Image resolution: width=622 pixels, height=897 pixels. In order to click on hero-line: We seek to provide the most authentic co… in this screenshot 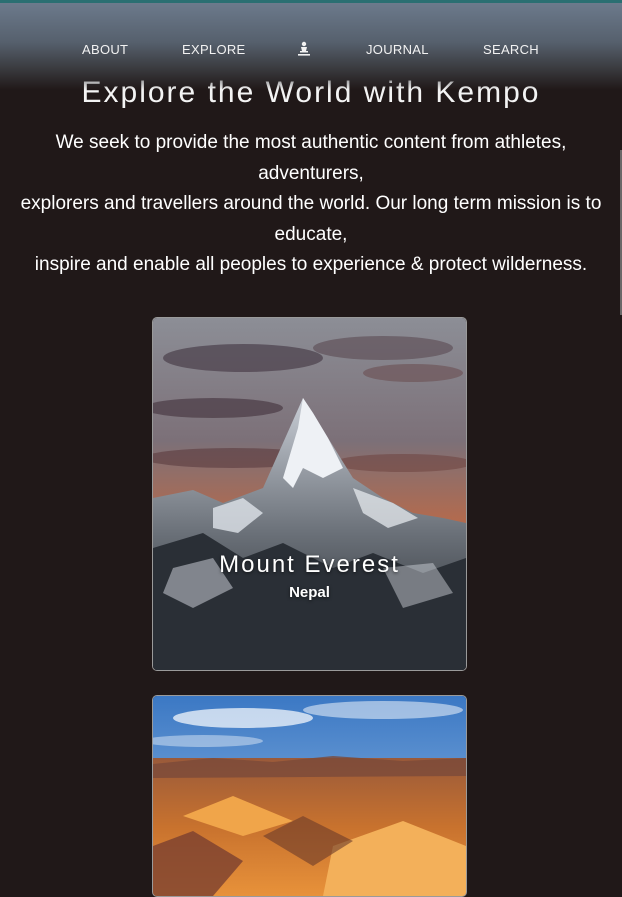, I will do `click(311, 142)`.